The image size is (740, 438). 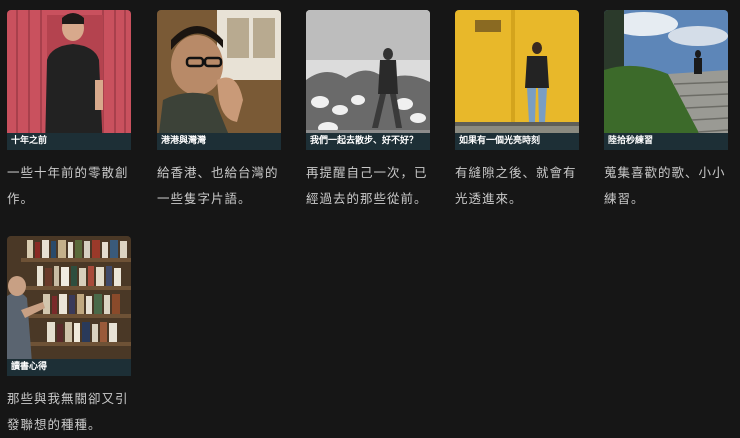 I want to click on album-thumbnail: 港港與灣灣, so click(x=219, y=80).